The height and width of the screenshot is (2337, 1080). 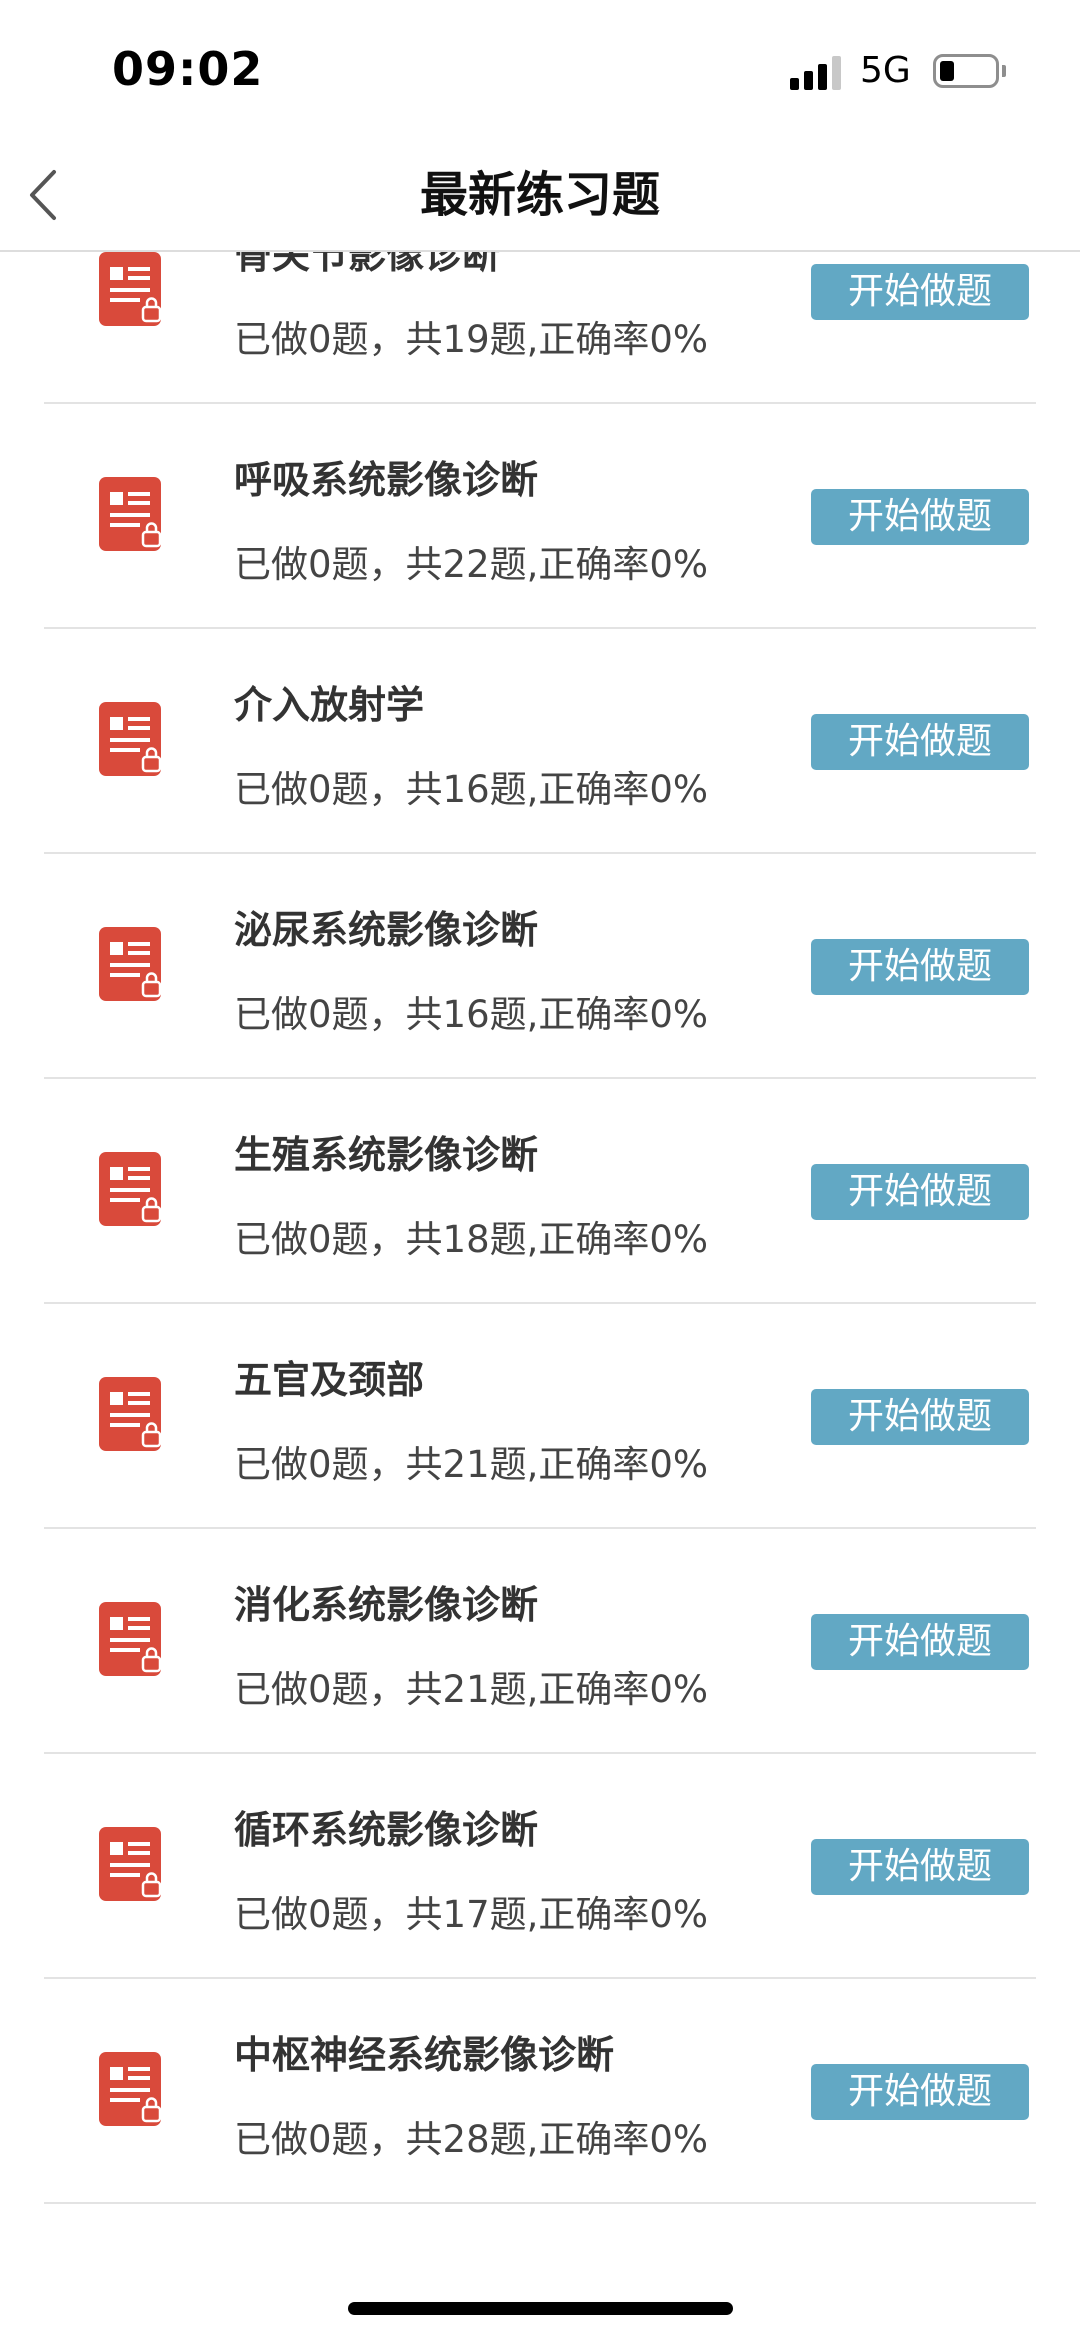 I want to click on exercise-title: 介入放射学, so click(x=329, y=705).